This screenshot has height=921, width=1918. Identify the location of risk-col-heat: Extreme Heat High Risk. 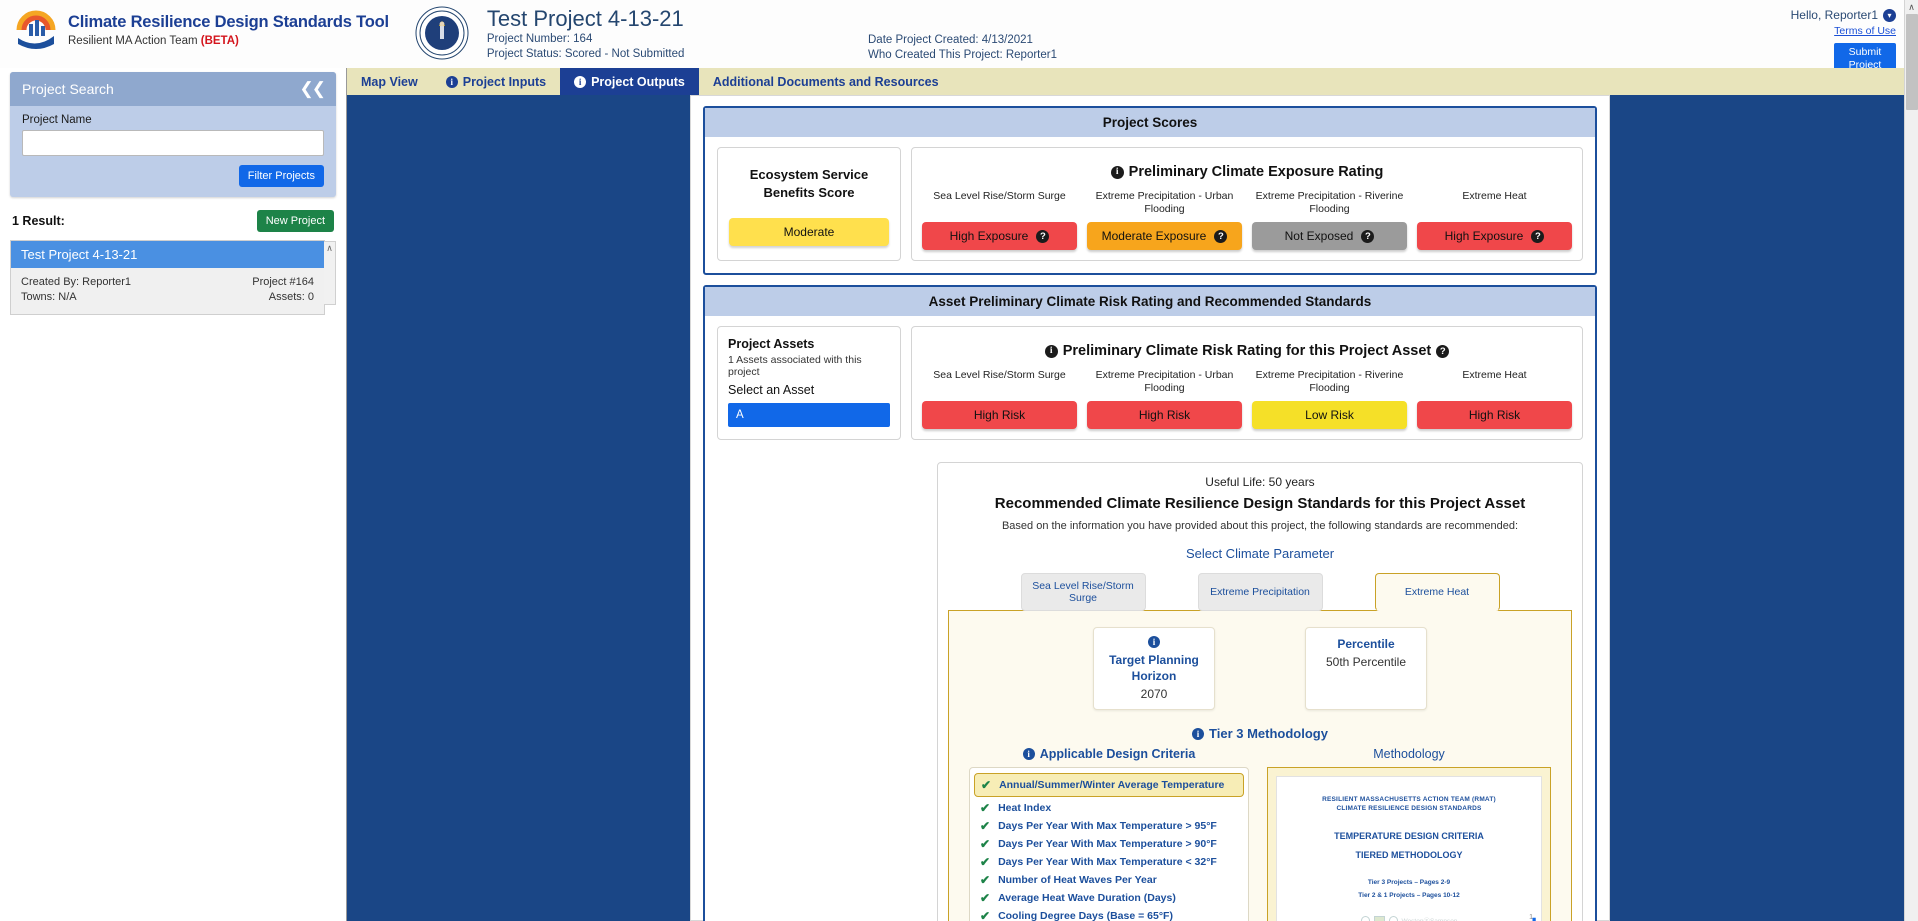
(1494, 399).